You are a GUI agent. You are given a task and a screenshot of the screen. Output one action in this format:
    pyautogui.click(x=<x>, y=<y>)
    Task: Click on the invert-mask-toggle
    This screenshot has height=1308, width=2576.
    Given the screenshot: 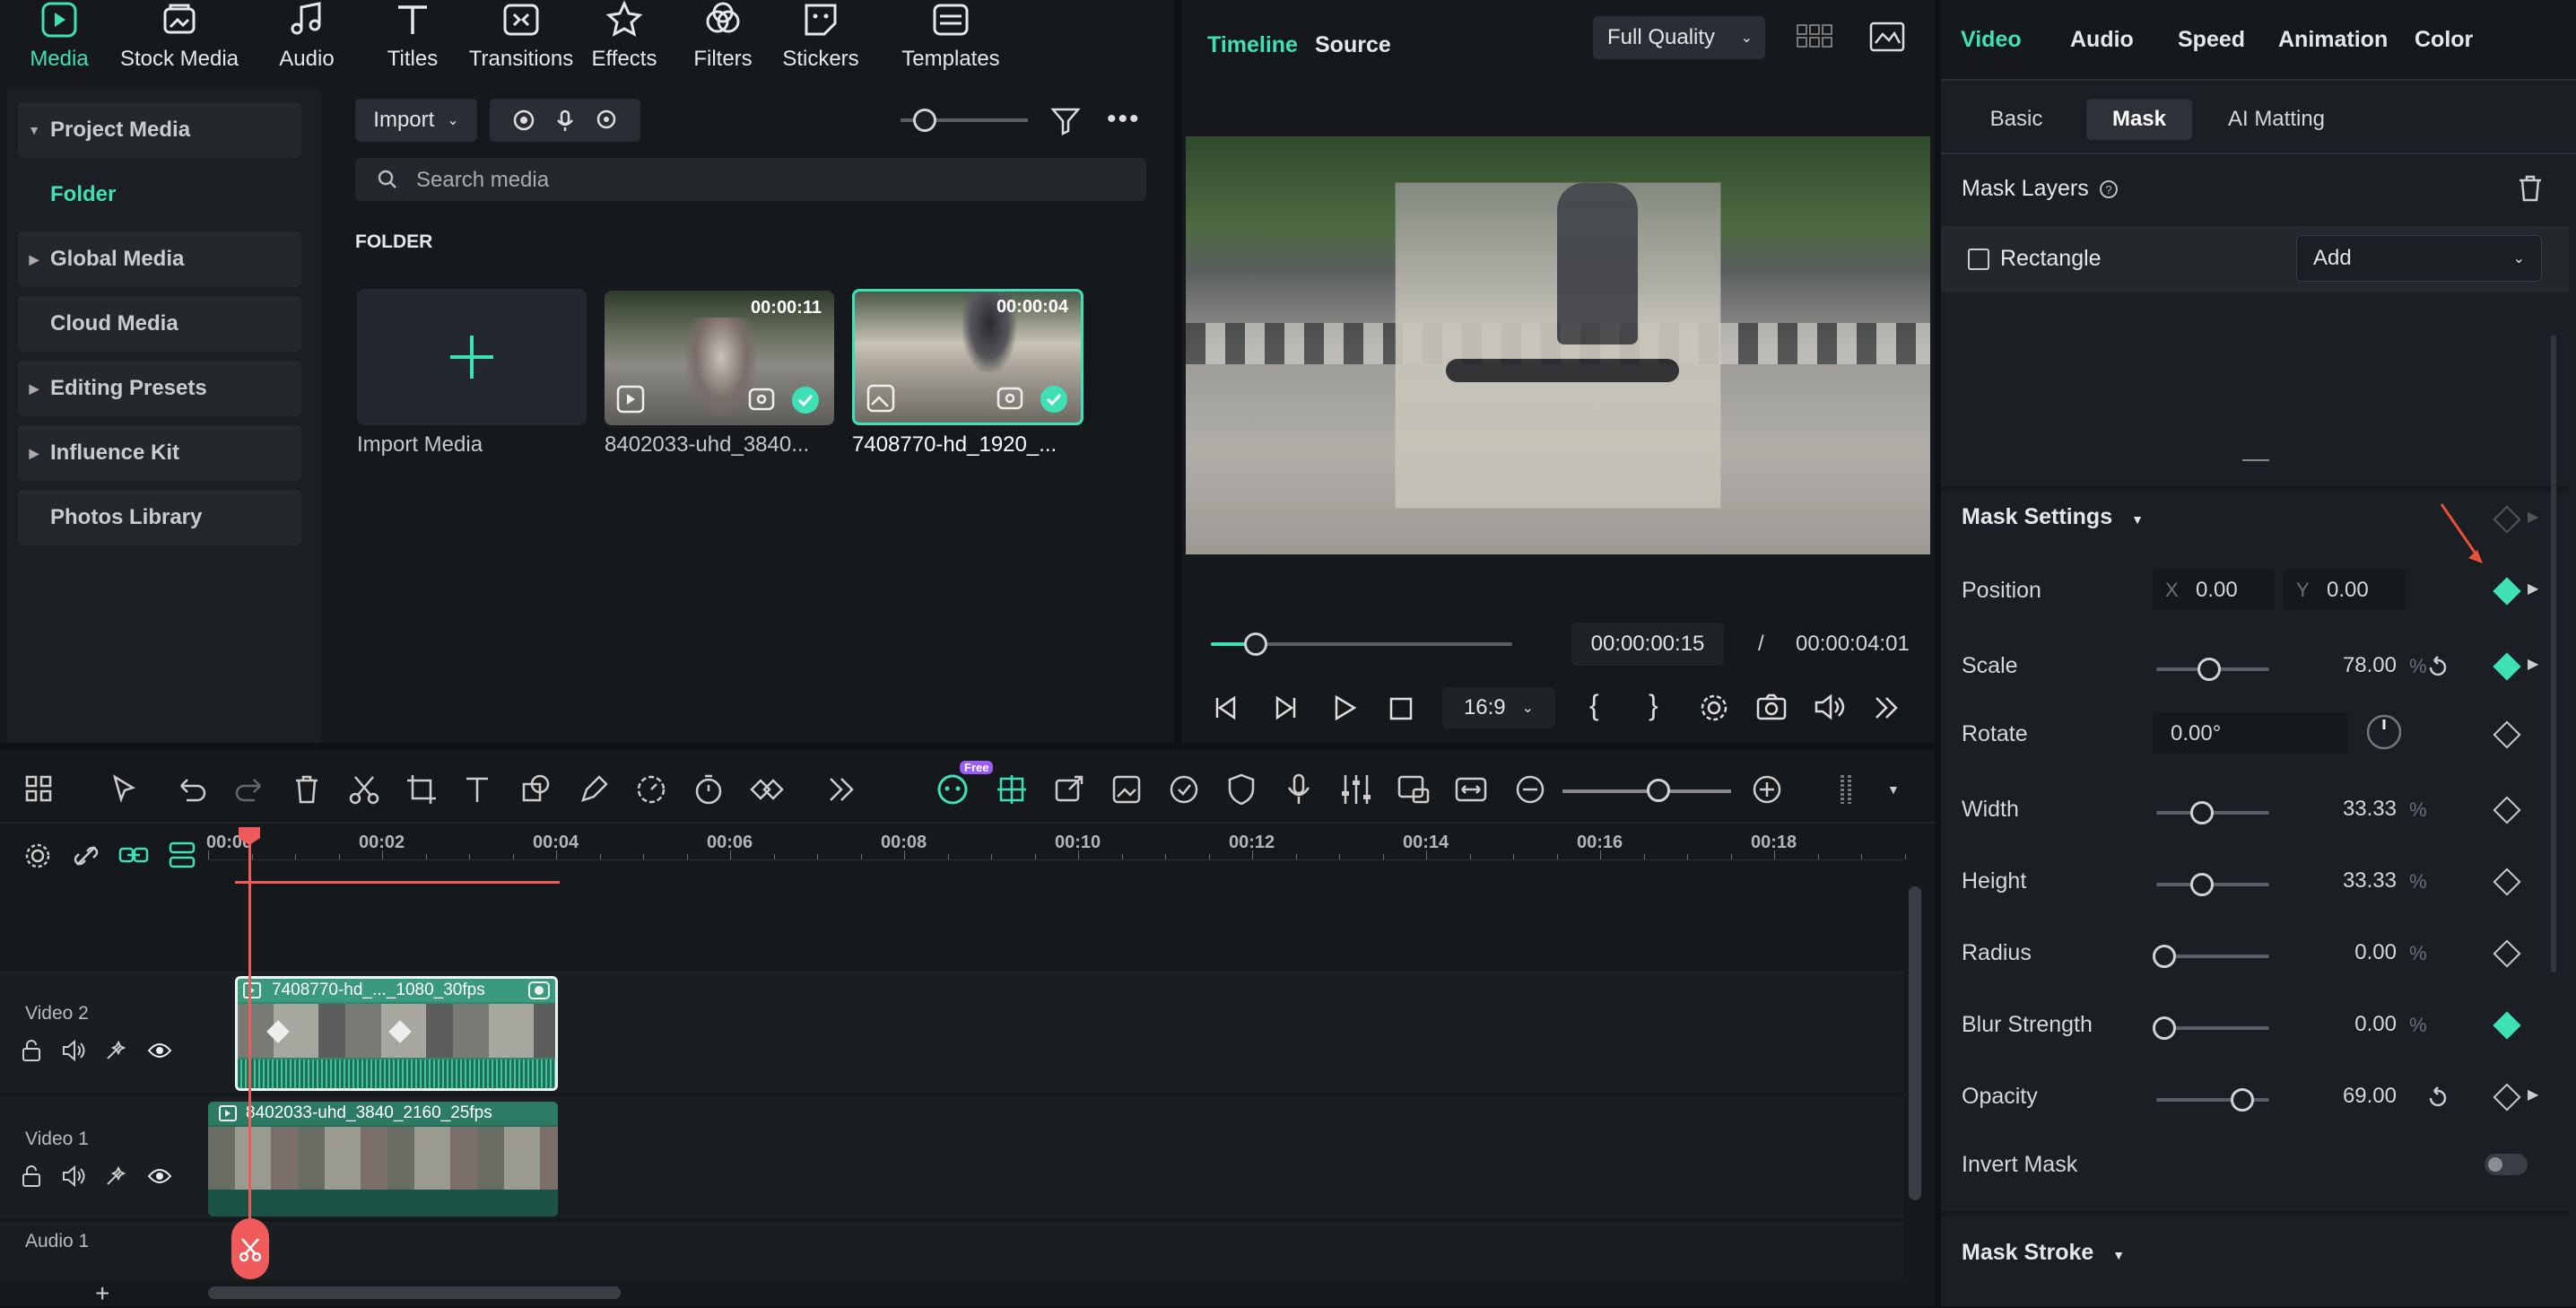 What is the action you would take?
    pyautogui.click(x=2506, y=1164)
    